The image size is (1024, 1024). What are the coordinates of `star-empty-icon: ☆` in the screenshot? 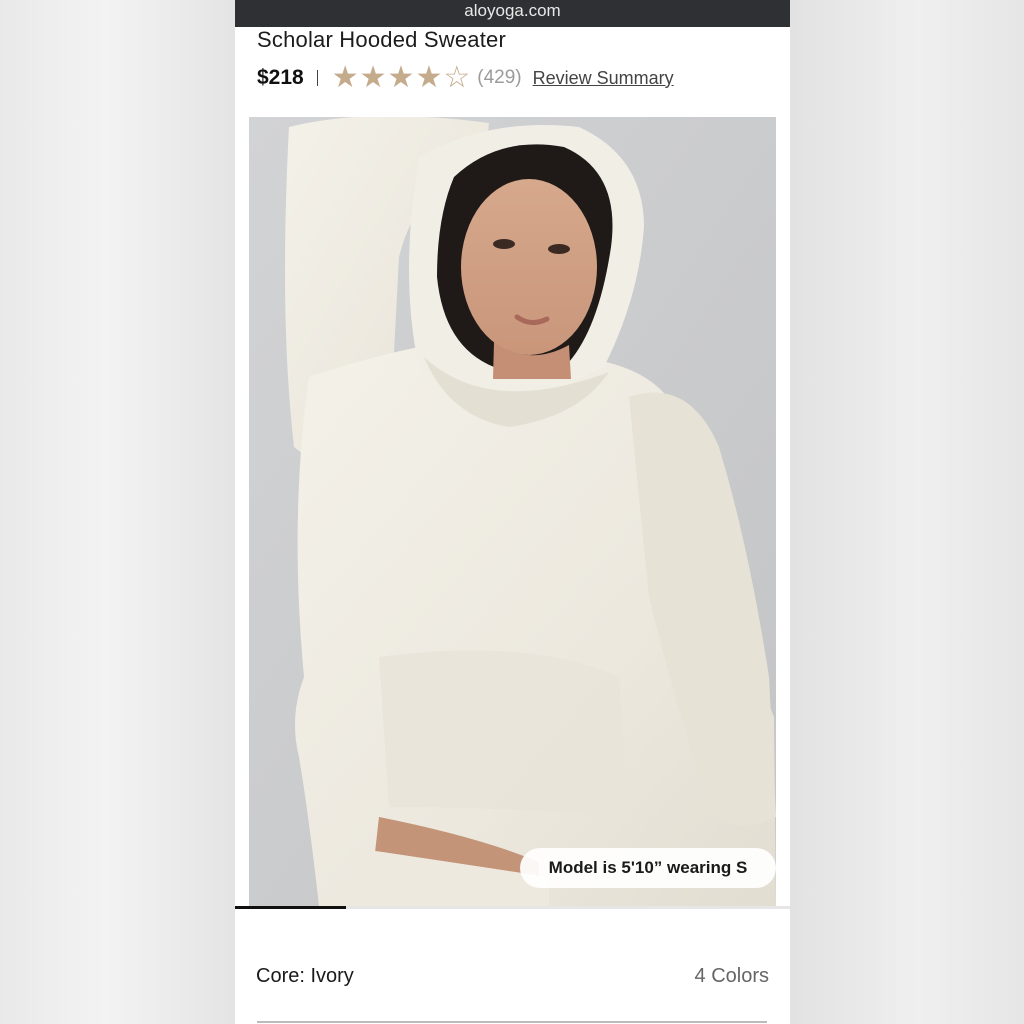 It's located at (457, 77).